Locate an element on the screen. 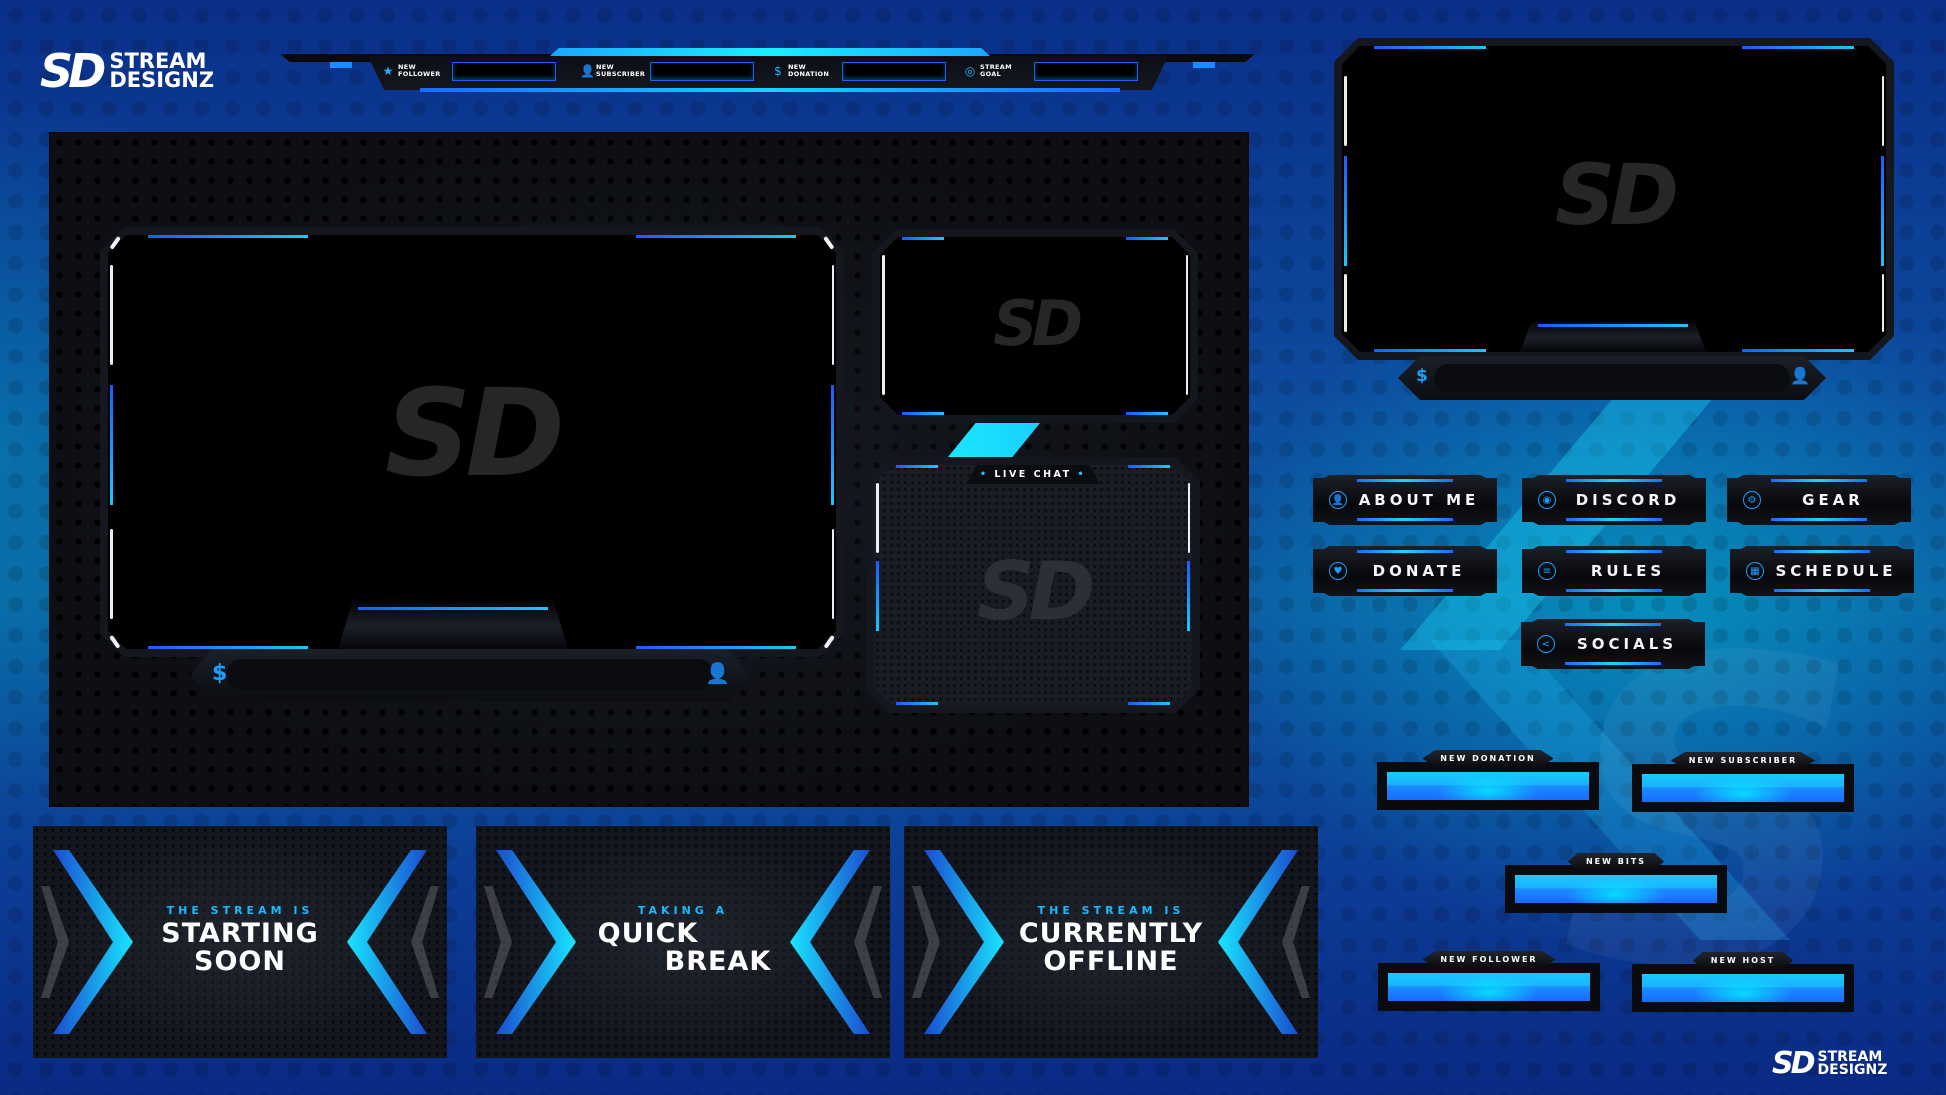 The width and height of the screenshot is (1946, 1095). alert-label: NEW HOST is located at coordinates (1743, 960).